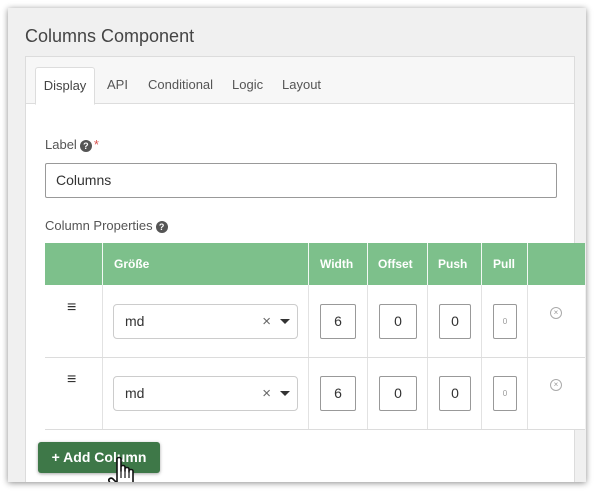 The width and height of the screenshot is (600, 495). Describe the element at coordinates (55, 457) in the screenshot. I see `plus-icon: +` at that location.